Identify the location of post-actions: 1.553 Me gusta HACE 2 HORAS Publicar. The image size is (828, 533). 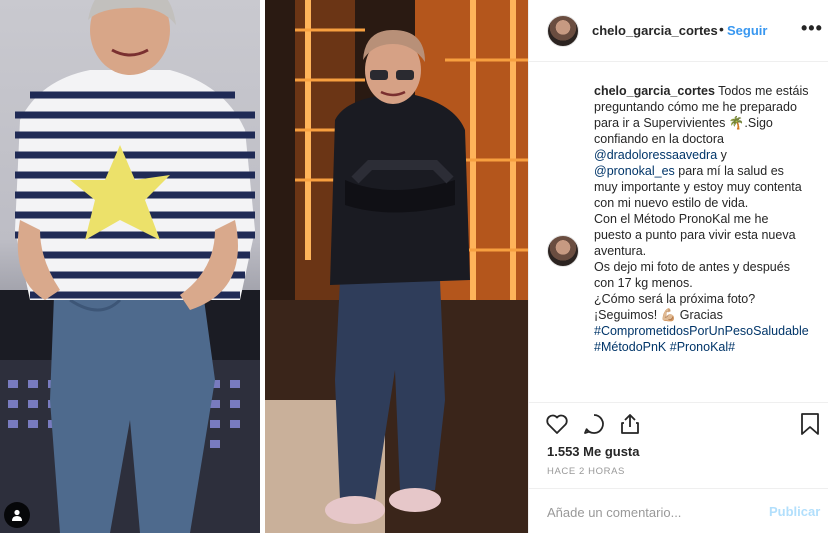
(678, 467).